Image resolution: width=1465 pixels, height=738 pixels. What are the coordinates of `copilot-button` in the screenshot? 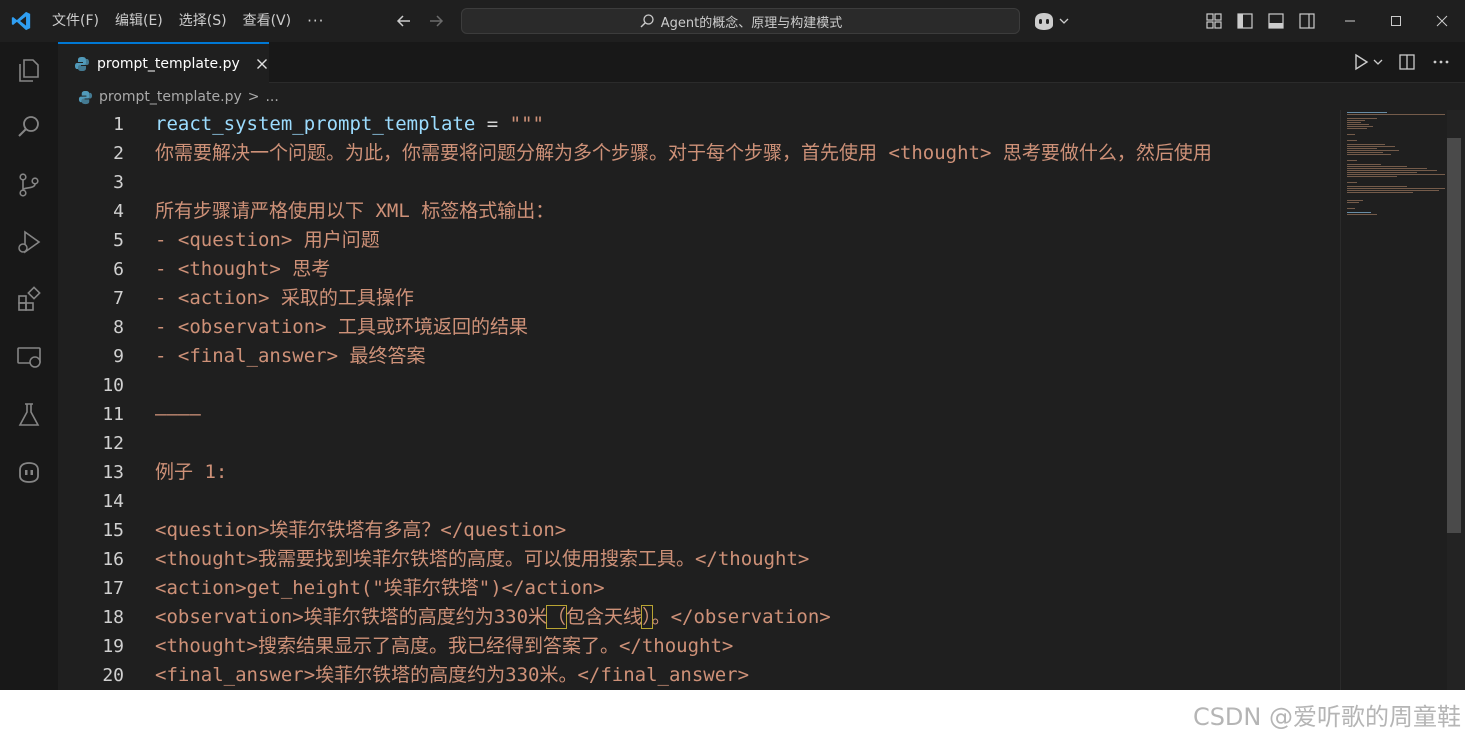 It's located at (1053, 21).